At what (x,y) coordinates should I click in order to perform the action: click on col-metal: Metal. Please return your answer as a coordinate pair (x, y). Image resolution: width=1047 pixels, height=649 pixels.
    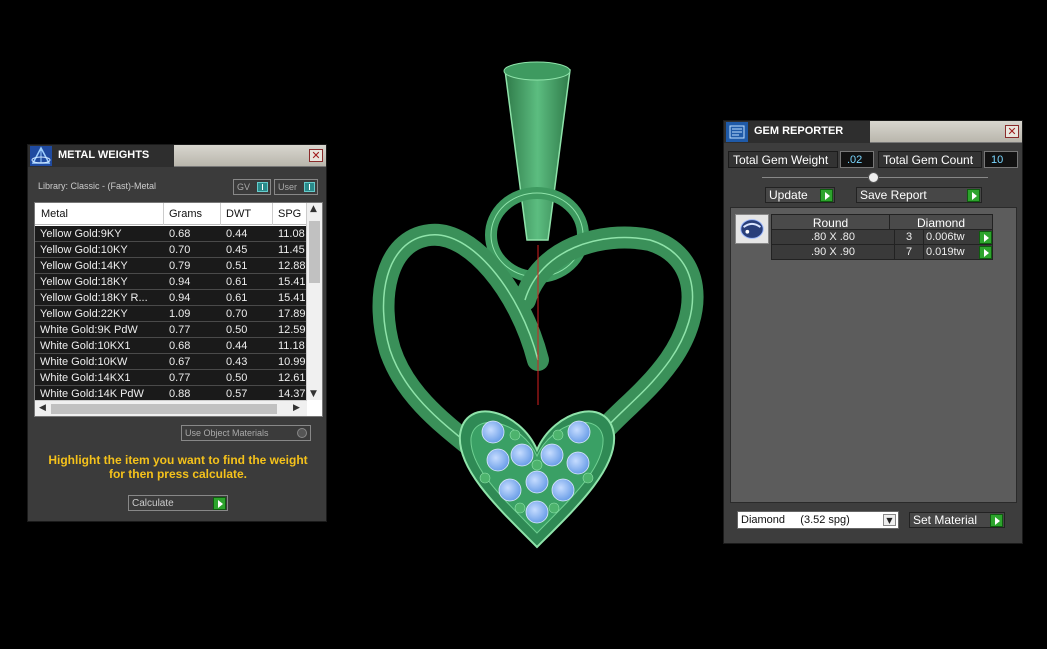
    Looking at the image, I should click on (54, 214).